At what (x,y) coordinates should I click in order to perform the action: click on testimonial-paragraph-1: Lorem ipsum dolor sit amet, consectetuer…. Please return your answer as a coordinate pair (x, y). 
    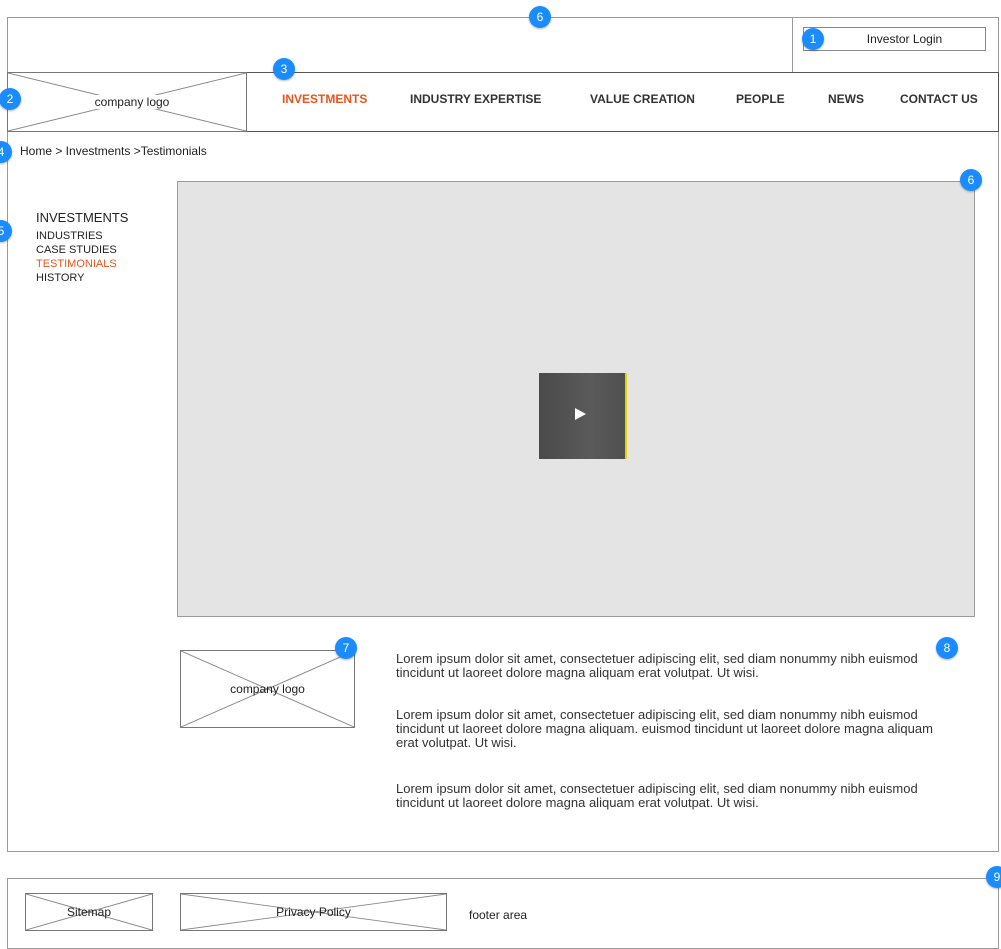
    Looking at the image, I should click on (657, 665).